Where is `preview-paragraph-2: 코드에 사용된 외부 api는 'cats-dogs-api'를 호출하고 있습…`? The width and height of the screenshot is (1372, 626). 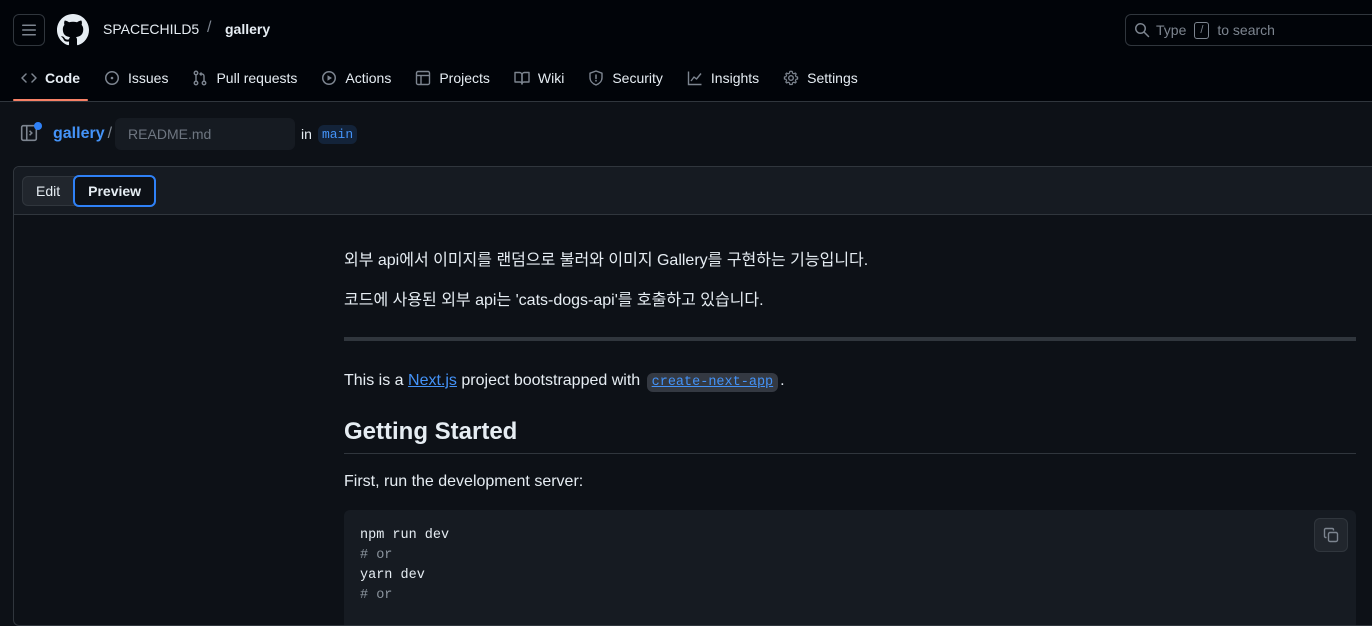 preview-paragraph-2: 코드에 사용된 외부 api는 'cats-dogs-api'를 호출하고 있습… is located at coordinates (554, 300).